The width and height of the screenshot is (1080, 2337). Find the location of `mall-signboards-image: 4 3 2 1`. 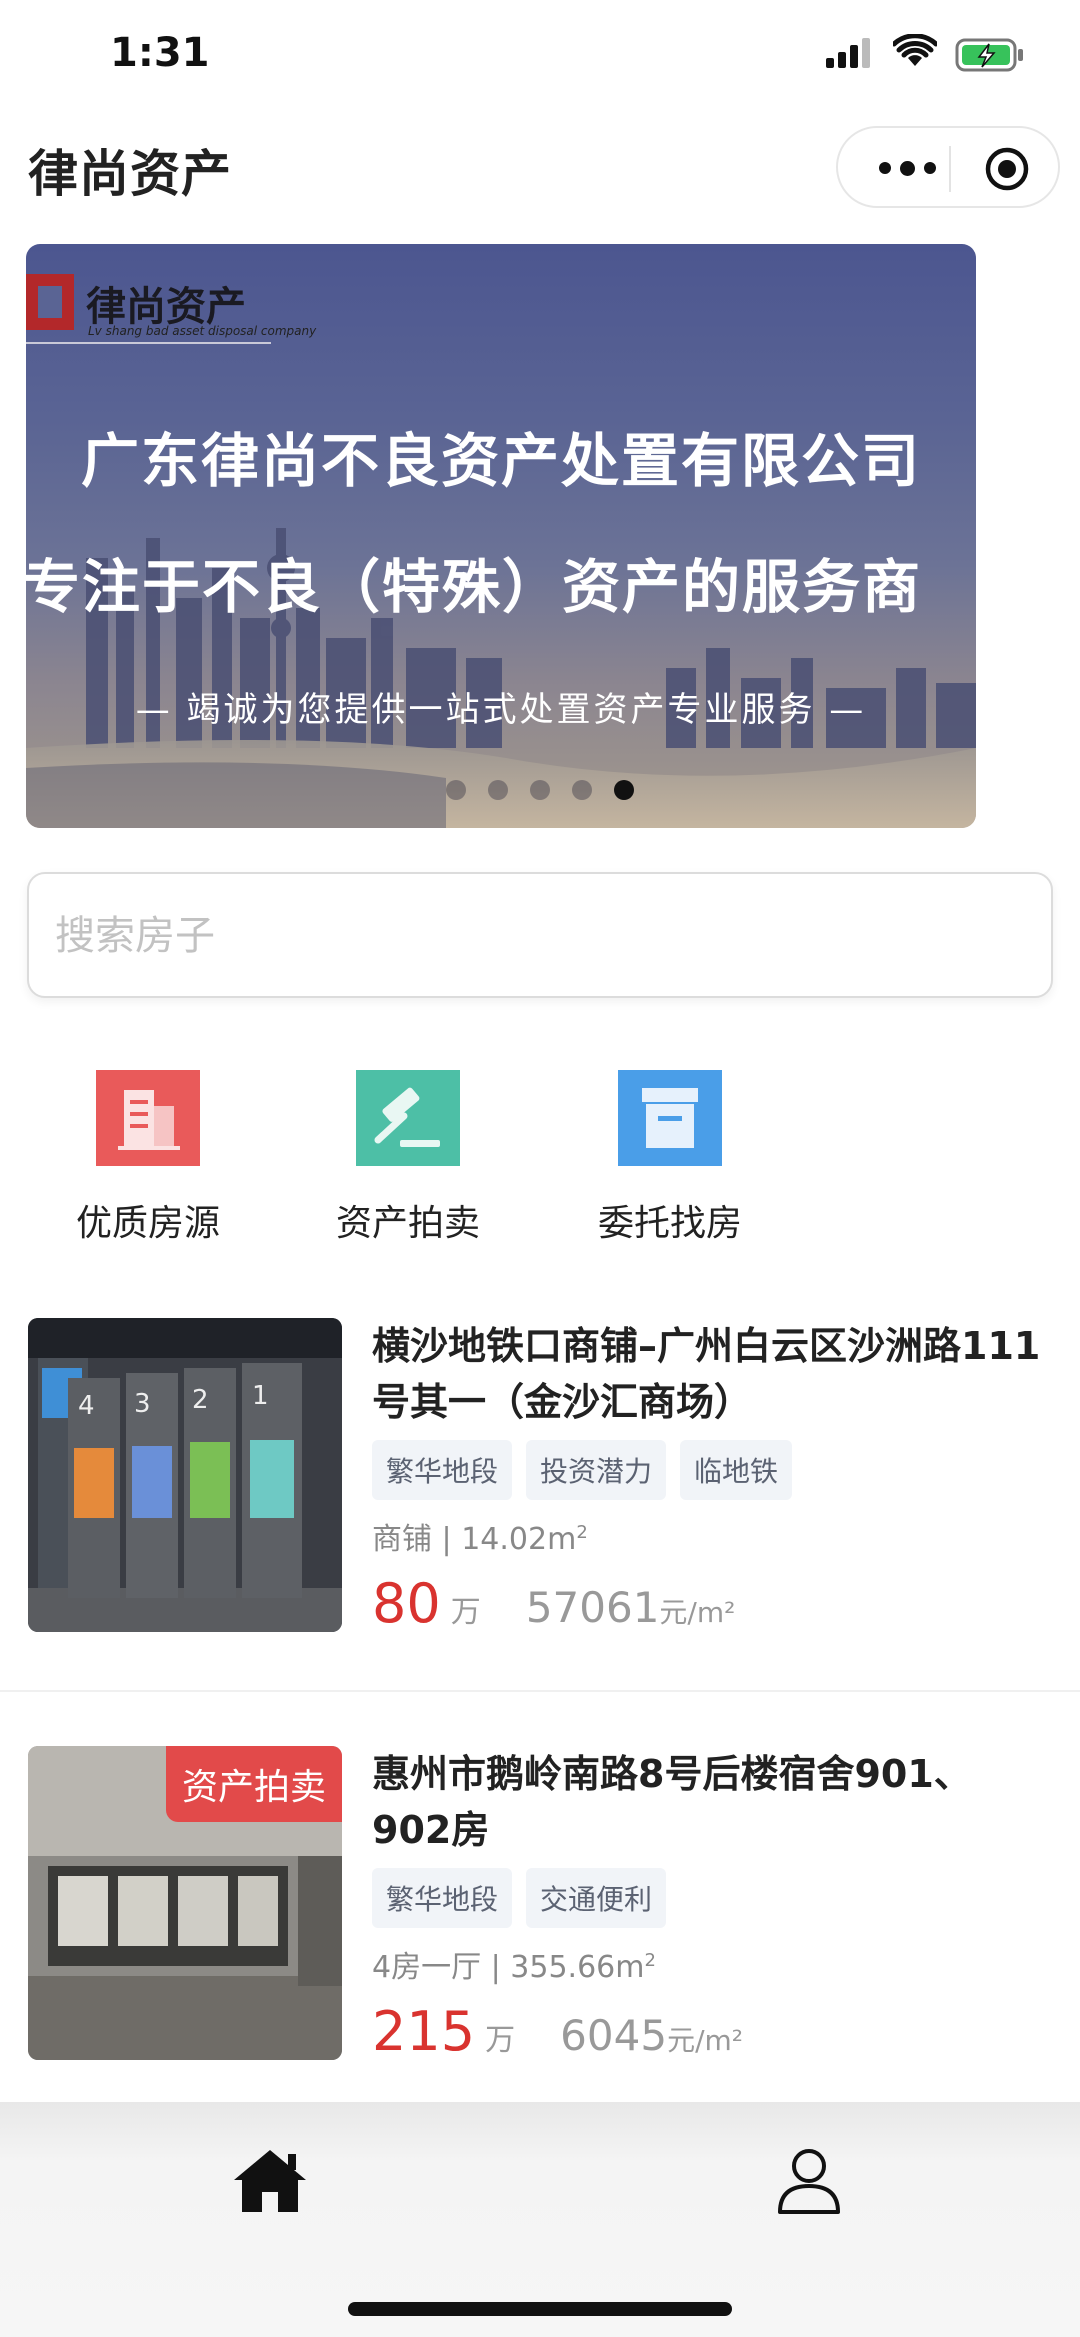

mall-signboards-image: 4 3 2 1 is located at coordinates (185, 1475).